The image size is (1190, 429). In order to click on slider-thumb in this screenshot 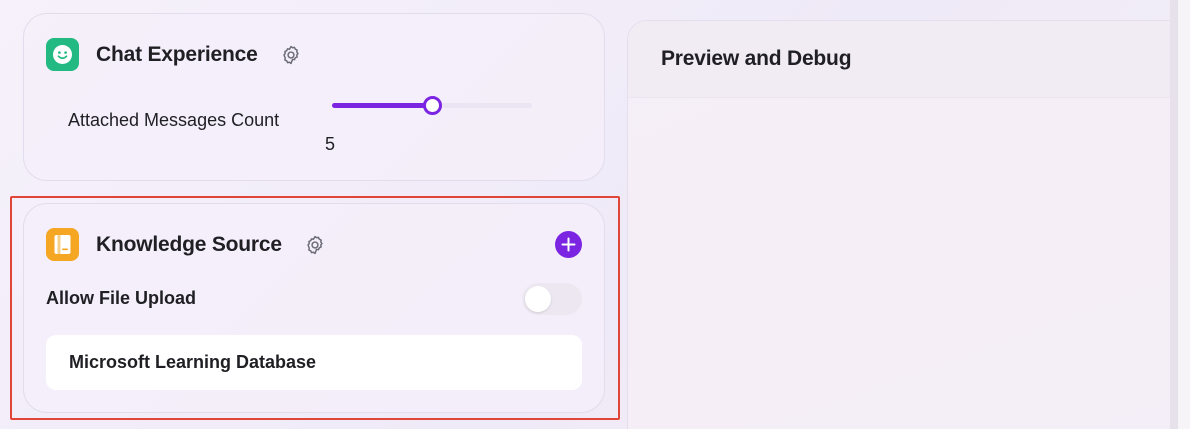, I will do `click(432, 105)`.